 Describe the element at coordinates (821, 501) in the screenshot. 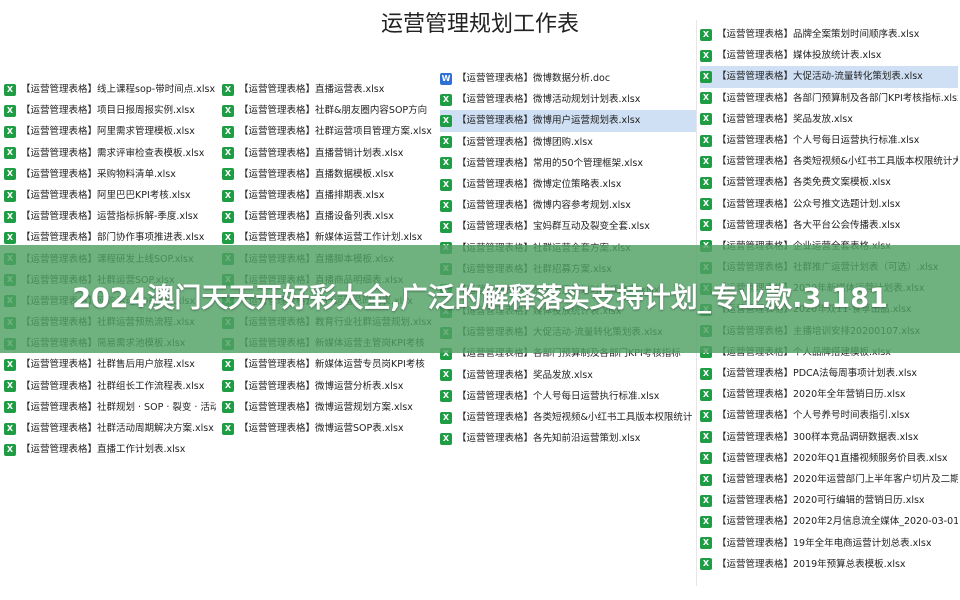

I see `file-name: 【运营管理表格】2020可行编辑的营销日历.xlsx` at that location.